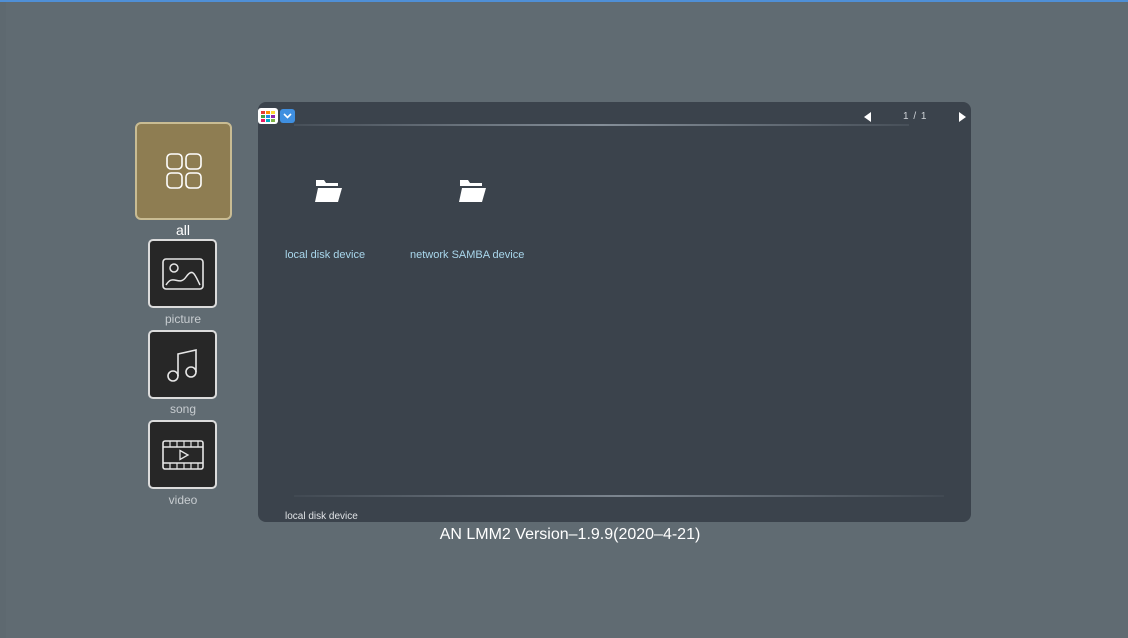  I want to click on music-note-icon, so click(182, 364).